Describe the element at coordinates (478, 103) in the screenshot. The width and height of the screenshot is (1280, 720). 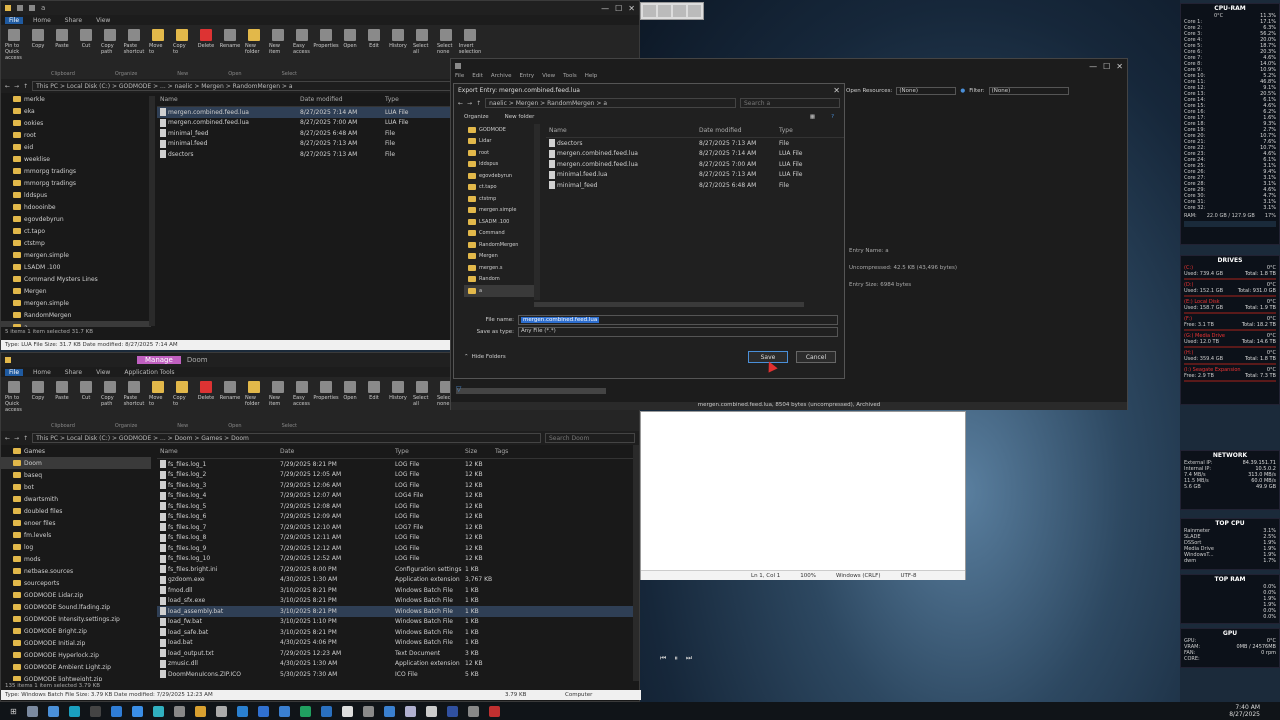
I see `up-icon: ↑` at that location.